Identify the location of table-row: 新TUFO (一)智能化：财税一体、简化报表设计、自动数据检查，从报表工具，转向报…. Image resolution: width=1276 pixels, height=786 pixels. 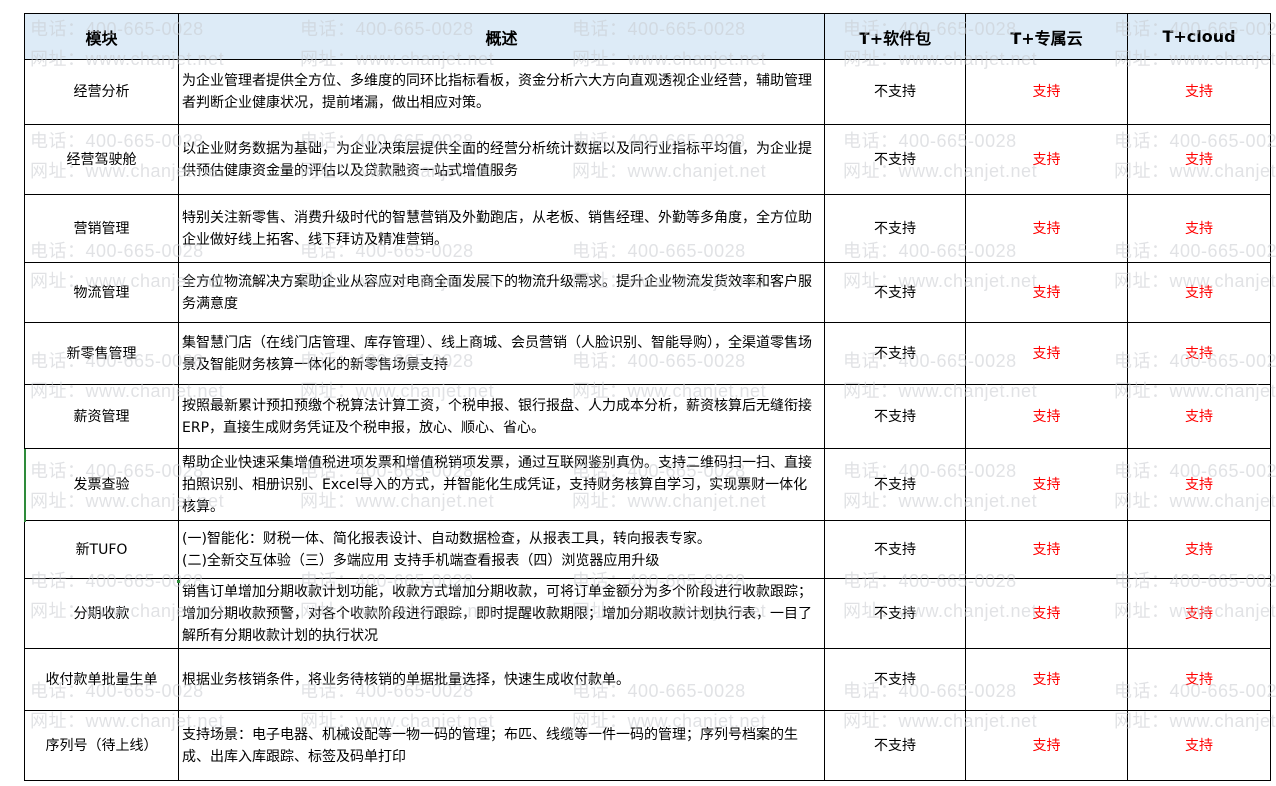
(647, 549).